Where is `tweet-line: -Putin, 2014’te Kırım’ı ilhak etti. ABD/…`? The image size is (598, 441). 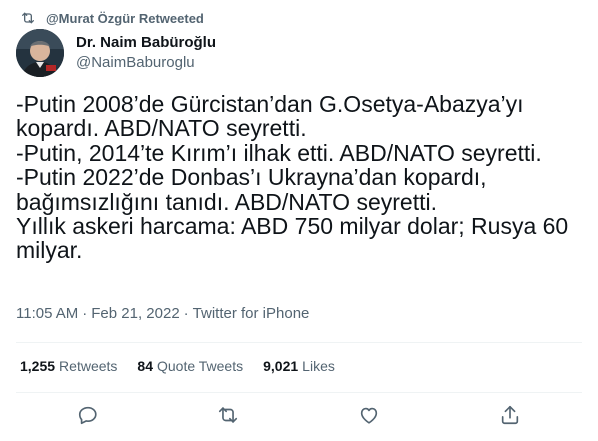 tweet-line: -Putin, 2014’te Kırım’ı ilhak etti. ABD/… is located at coordinates (279, 152).